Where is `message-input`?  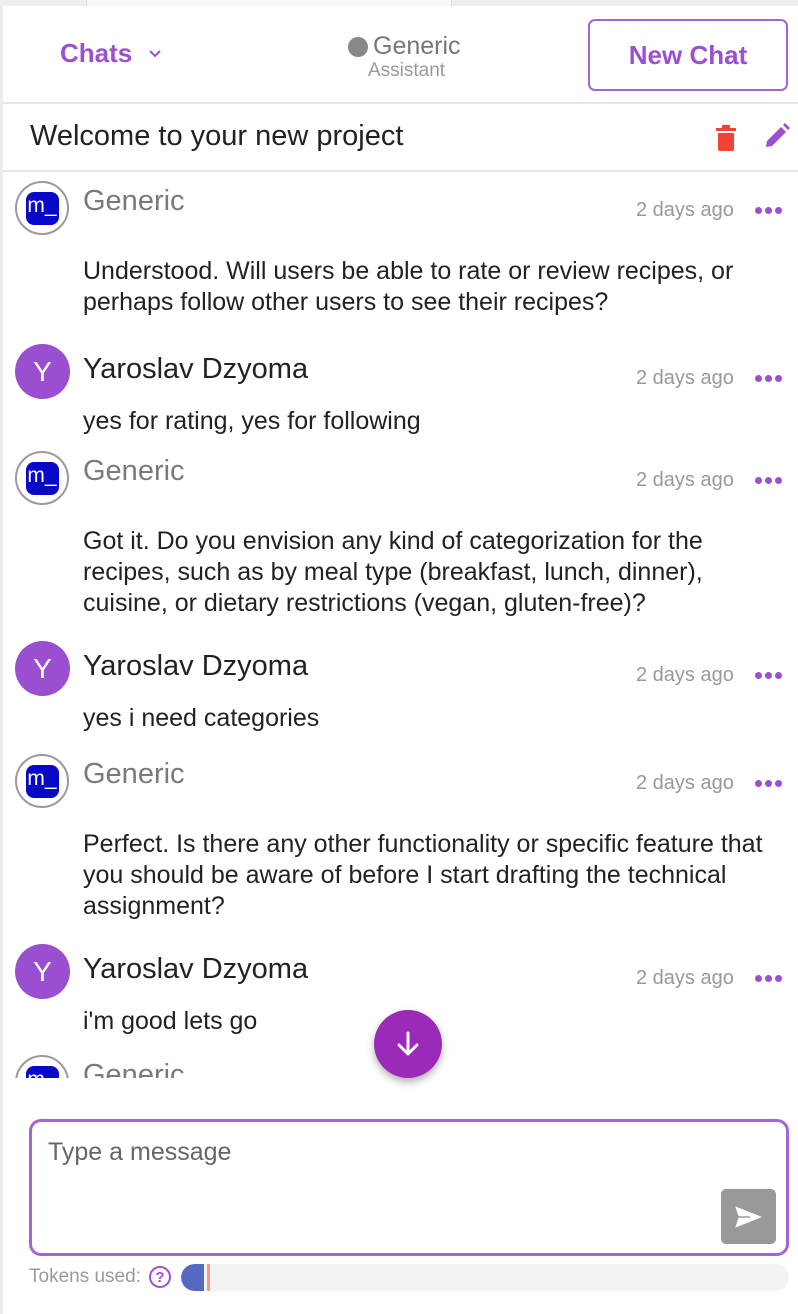
message-input is located at coordinates (378, 1188).